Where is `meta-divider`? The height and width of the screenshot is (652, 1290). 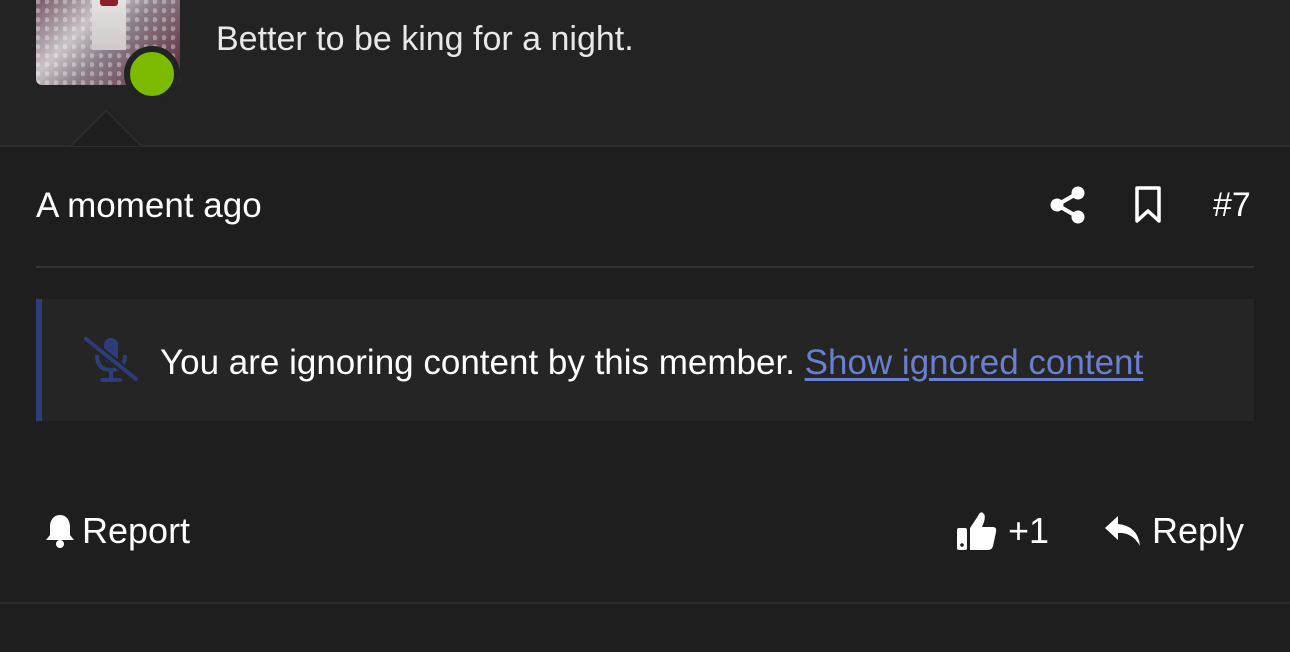
meta-divider is located at coordinates (645, 267).